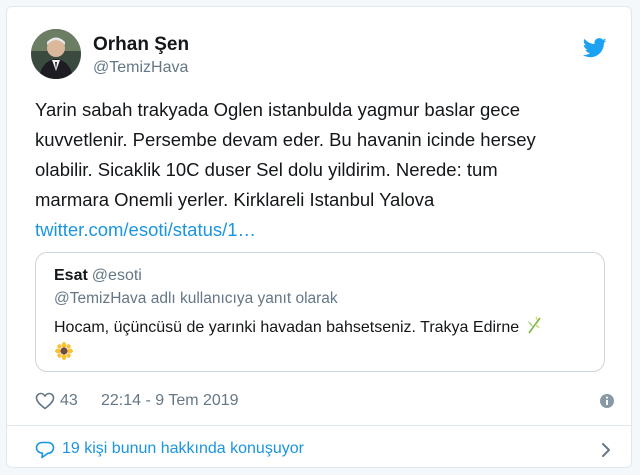  I want to click on author-name: Orhan Şen, so click(141, 45).